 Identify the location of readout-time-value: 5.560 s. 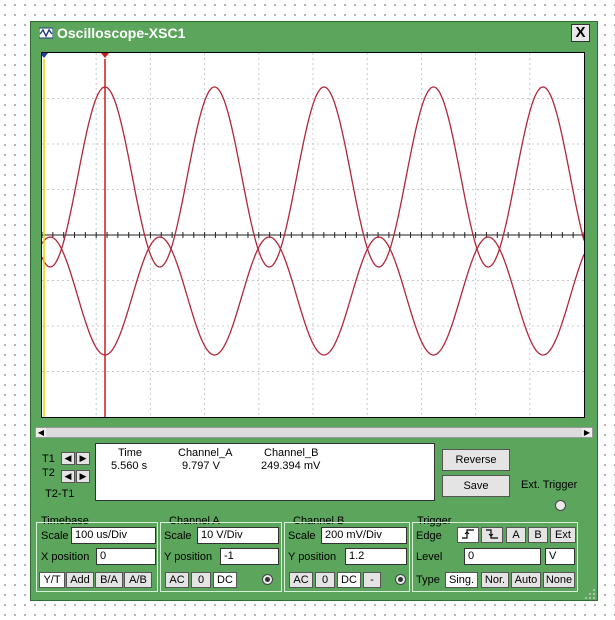
(129, 466).